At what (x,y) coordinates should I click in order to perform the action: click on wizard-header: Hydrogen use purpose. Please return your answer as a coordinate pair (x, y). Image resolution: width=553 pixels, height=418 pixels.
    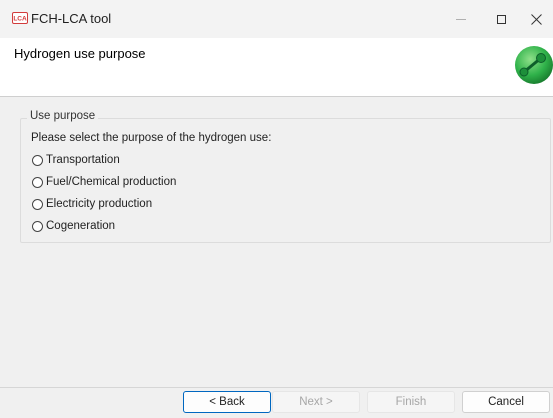
    Looking at the image, I should click on (276, 67).